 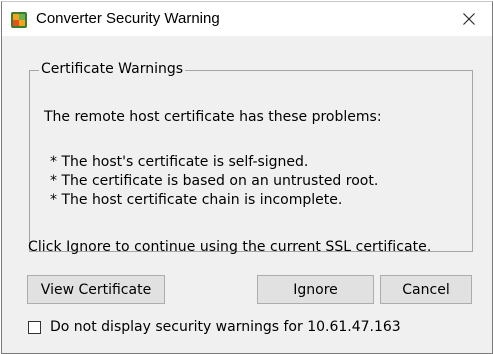 I want to click on group-label: Certificate Warnings, so click(x=112, y=69).